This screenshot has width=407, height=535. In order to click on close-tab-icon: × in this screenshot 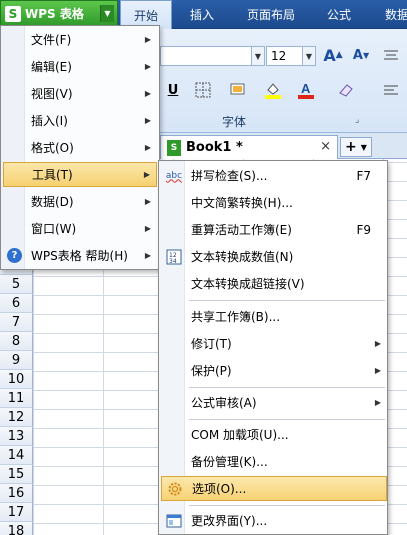, I will do `click(325, 146)`.